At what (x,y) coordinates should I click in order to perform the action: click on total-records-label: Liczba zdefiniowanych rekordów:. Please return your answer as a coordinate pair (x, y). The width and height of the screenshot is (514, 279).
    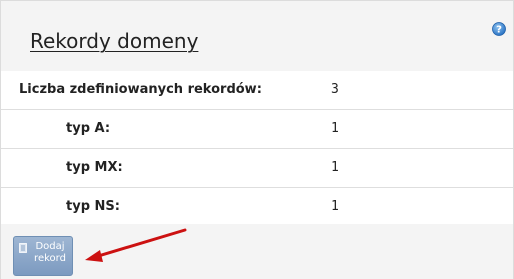
    Looking at the image, I should click on (140, 89).